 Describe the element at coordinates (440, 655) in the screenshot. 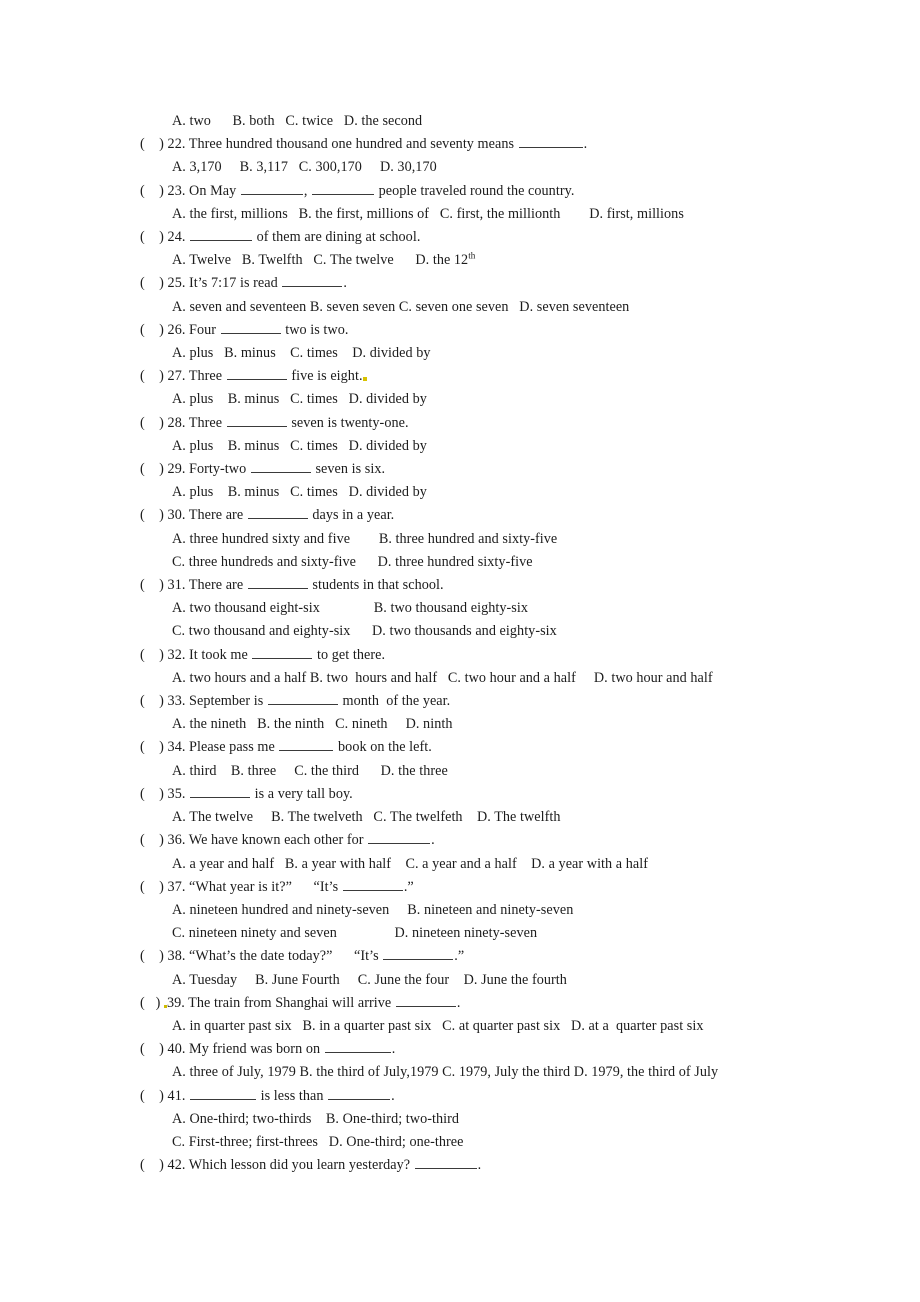

I see `question-32: ( ) 32. It took me to get there.` at that location.